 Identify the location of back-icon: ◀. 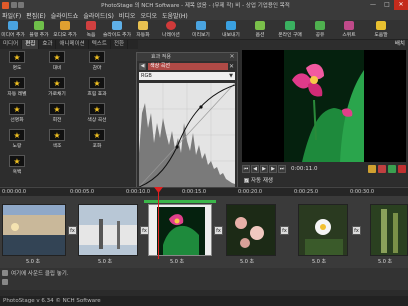
(142, 66).